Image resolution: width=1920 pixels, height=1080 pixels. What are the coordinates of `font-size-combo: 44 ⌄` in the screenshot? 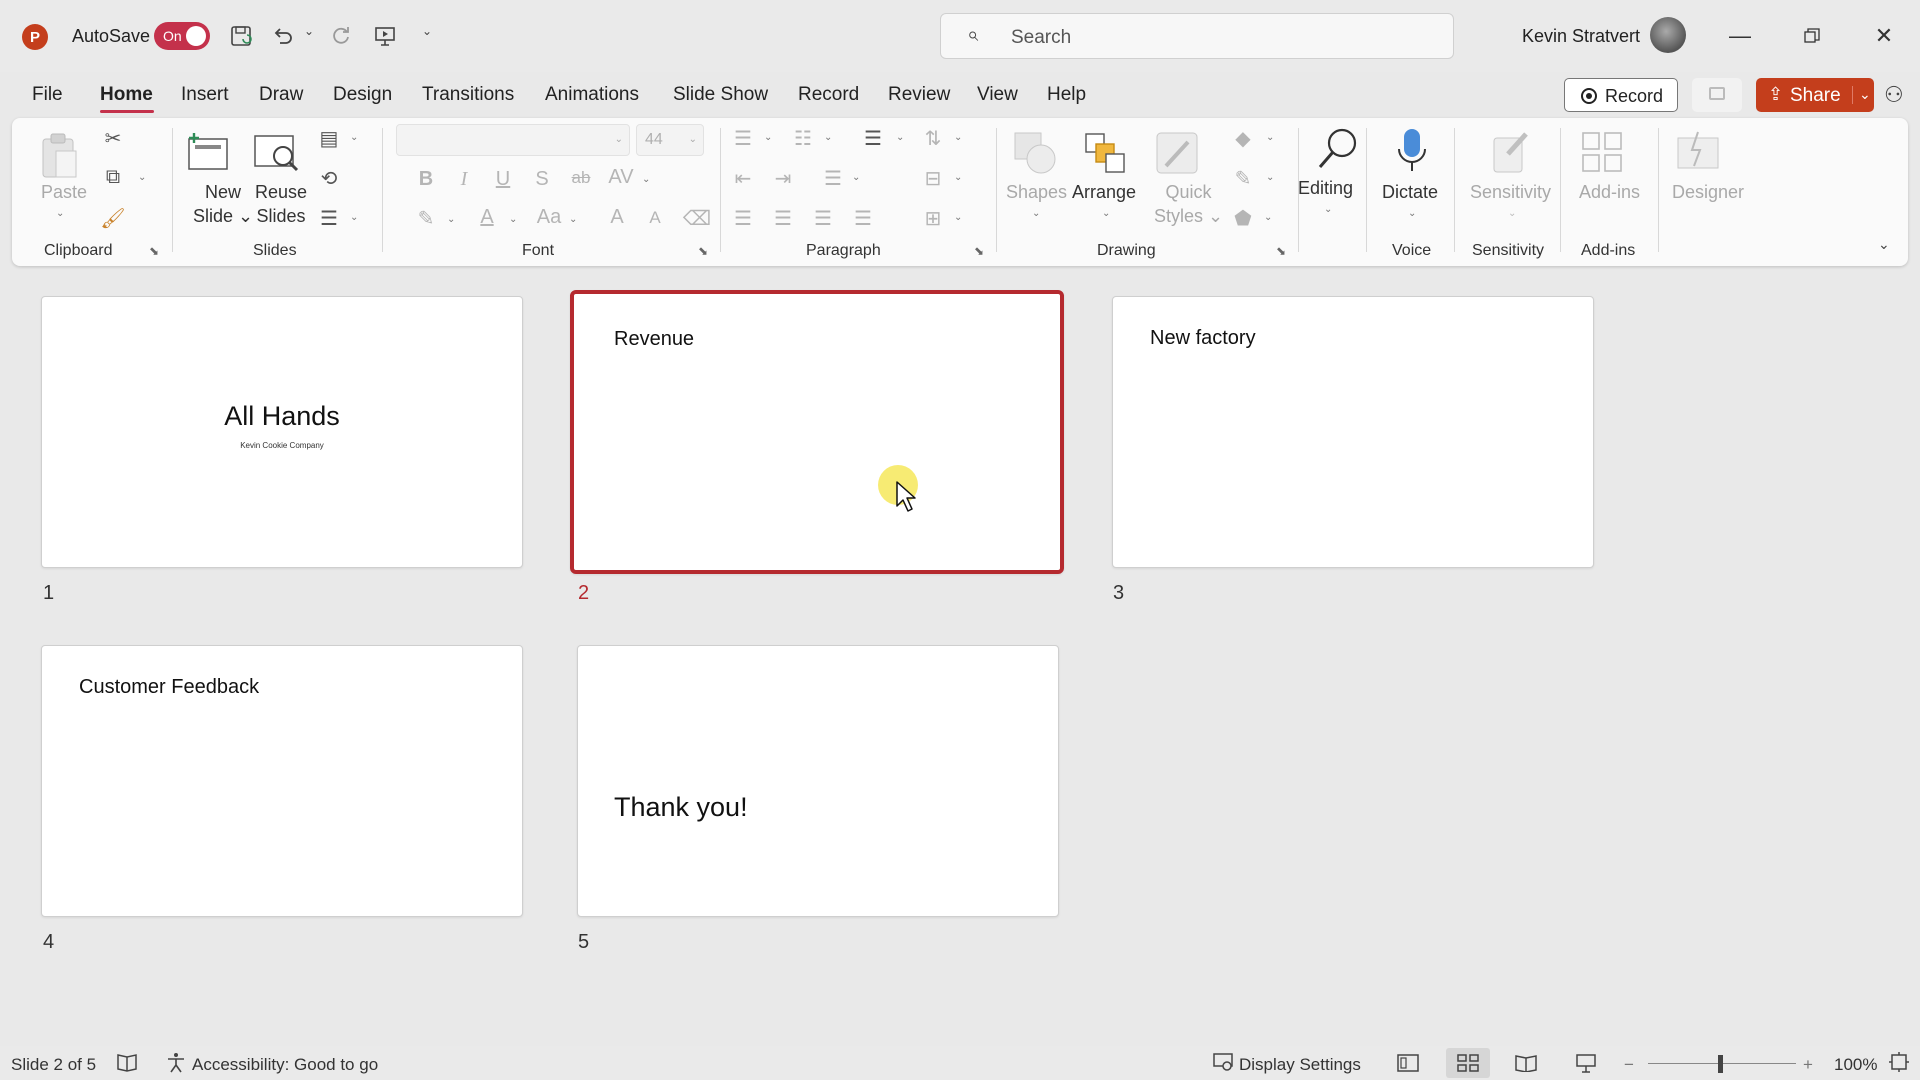 It's located at (670, 140).